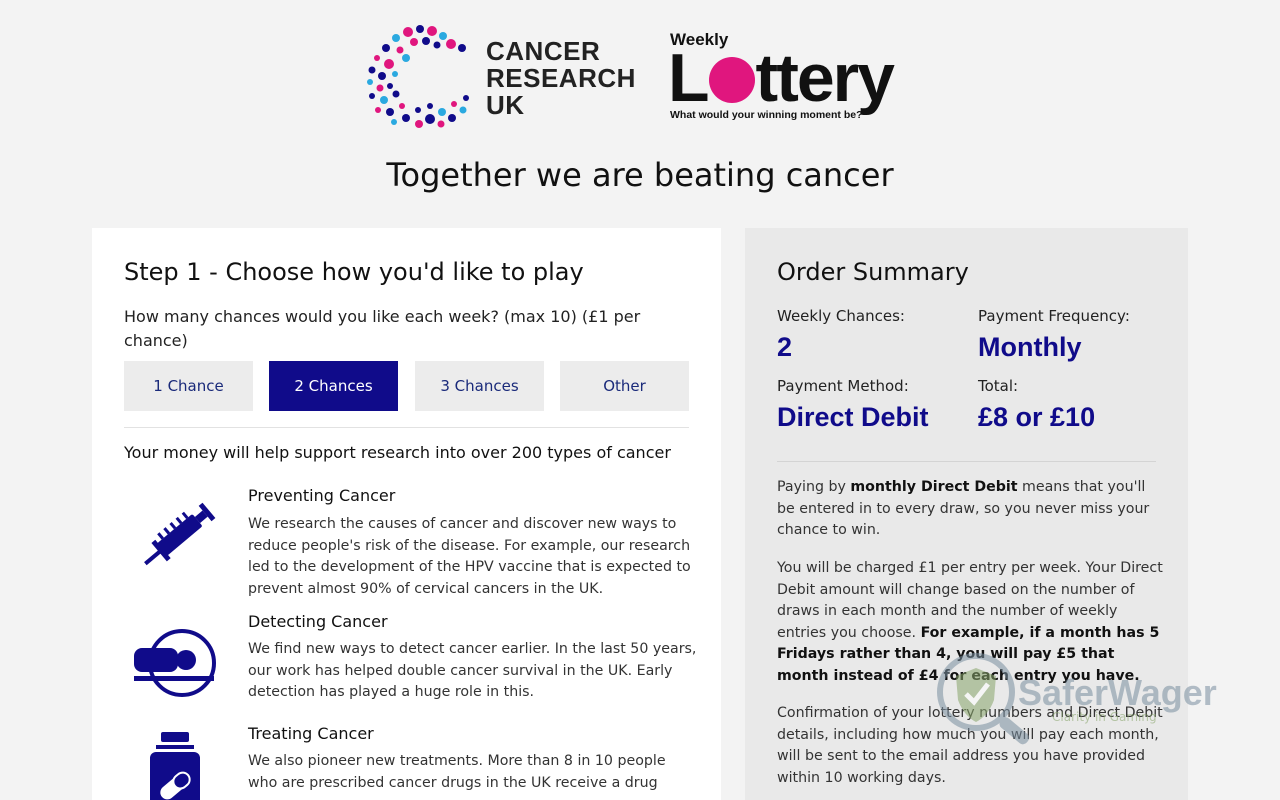 This screenshot has height=800, width=1280. What do you see at coordinates (1054, 316) in the screenshot?
I see `payment-frequency-label: Payment Frequency:` at bounding box center [1054, 316].